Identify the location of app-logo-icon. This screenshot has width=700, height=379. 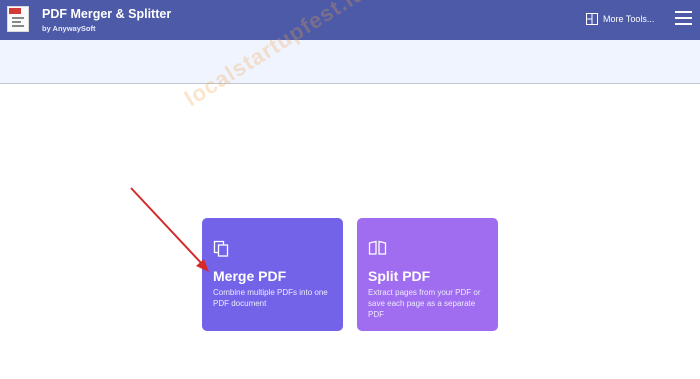
(18, 19).